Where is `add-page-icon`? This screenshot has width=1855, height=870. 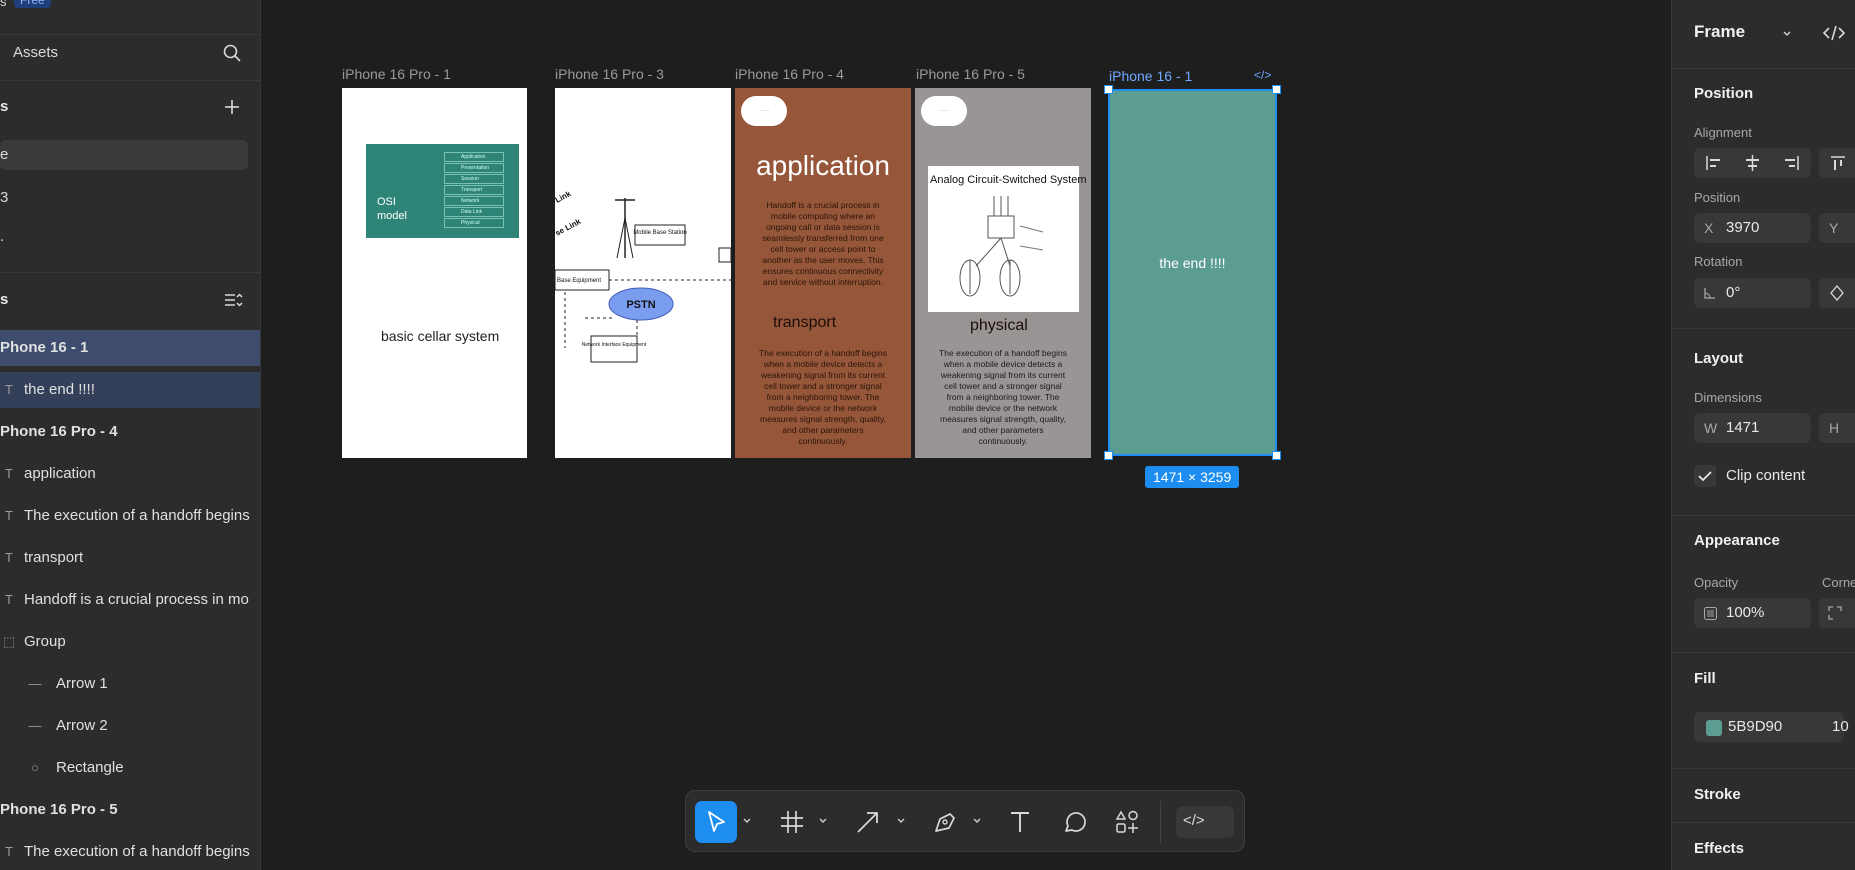
add-page-icon is located at coordinates (232, 107).